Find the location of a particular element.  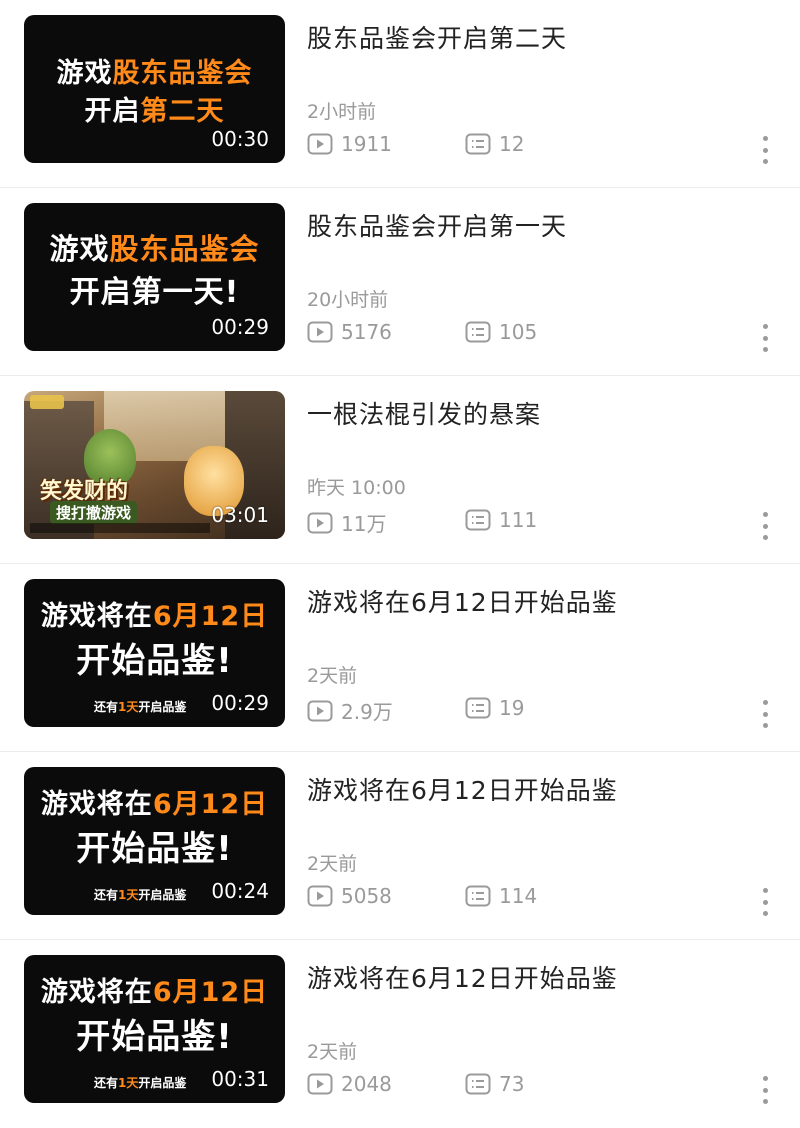

video-thumbnail: 游戏将在6月12日 开始品鉴! 还有1天开启品鉴 00:29 is located at coordinates (154, 653).